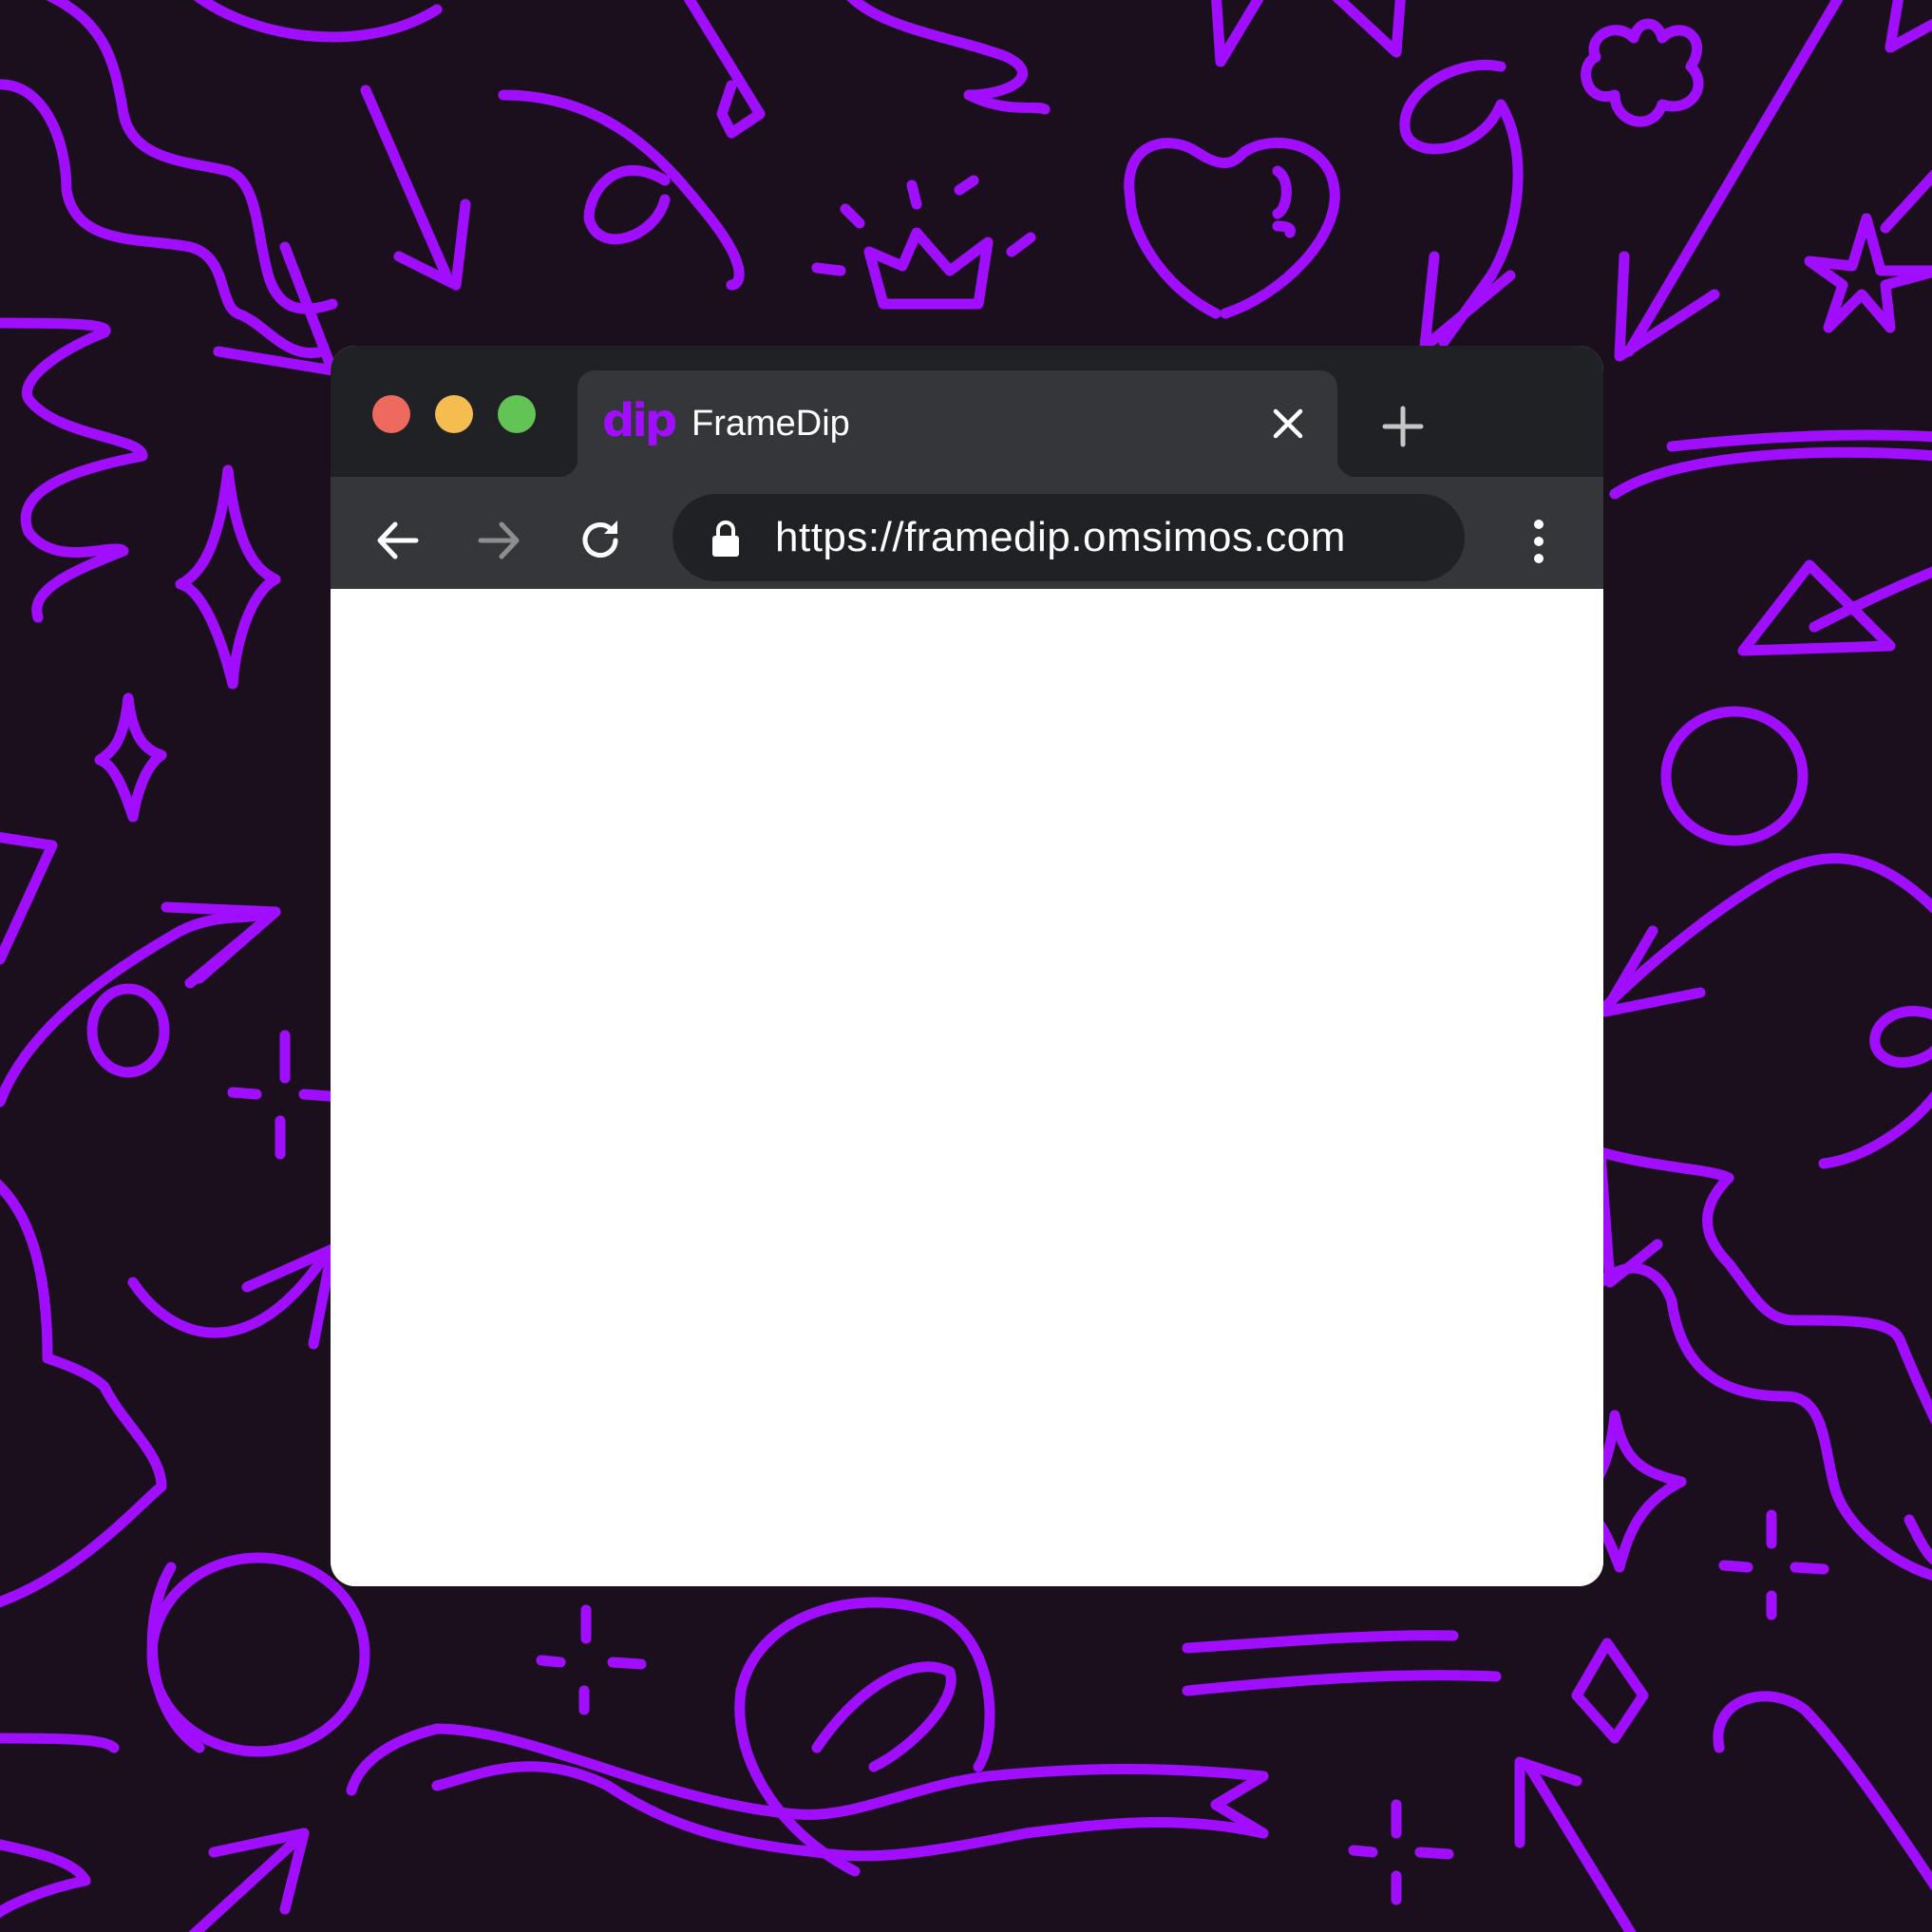 This screenshot has width=1932, height=1932. I want to click on doodle-line-icon, so click(1906, 201).